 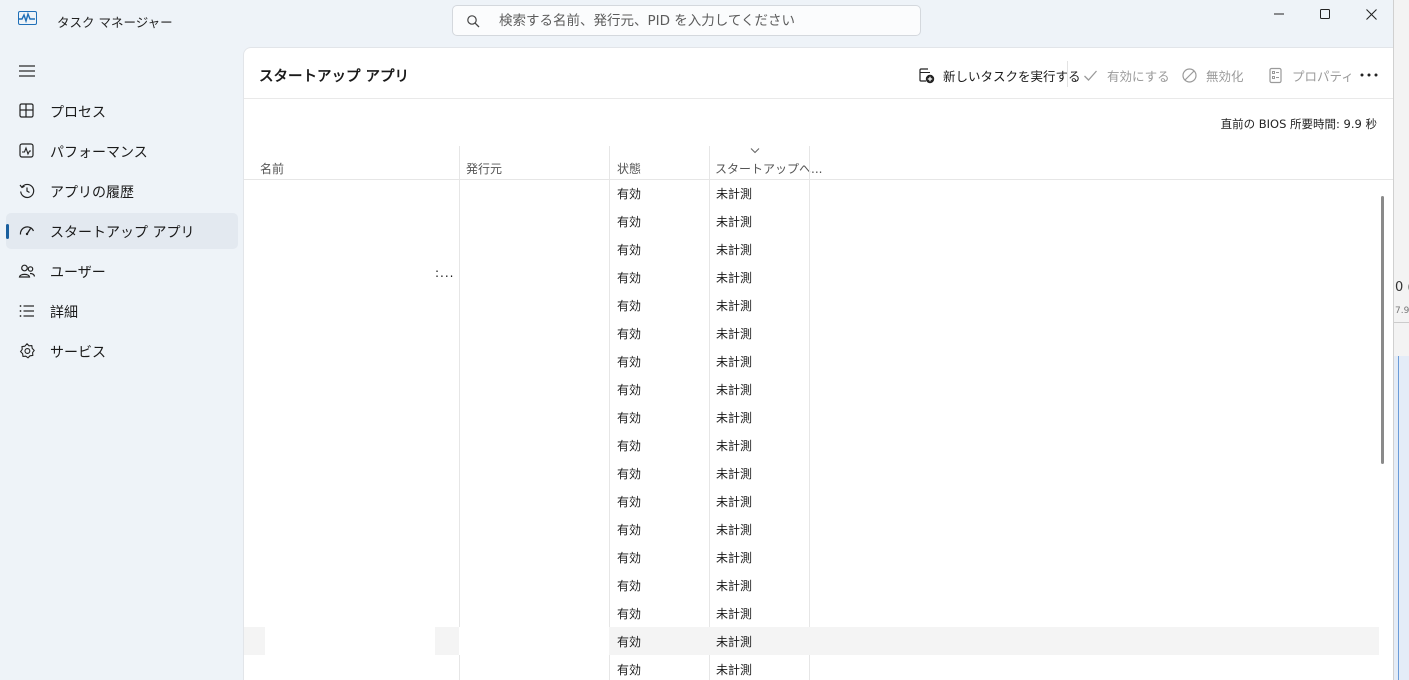 What do you see at coordinates (26, 311) in the screenshot?
I see `details-icon` at bounding box center [26, 311].